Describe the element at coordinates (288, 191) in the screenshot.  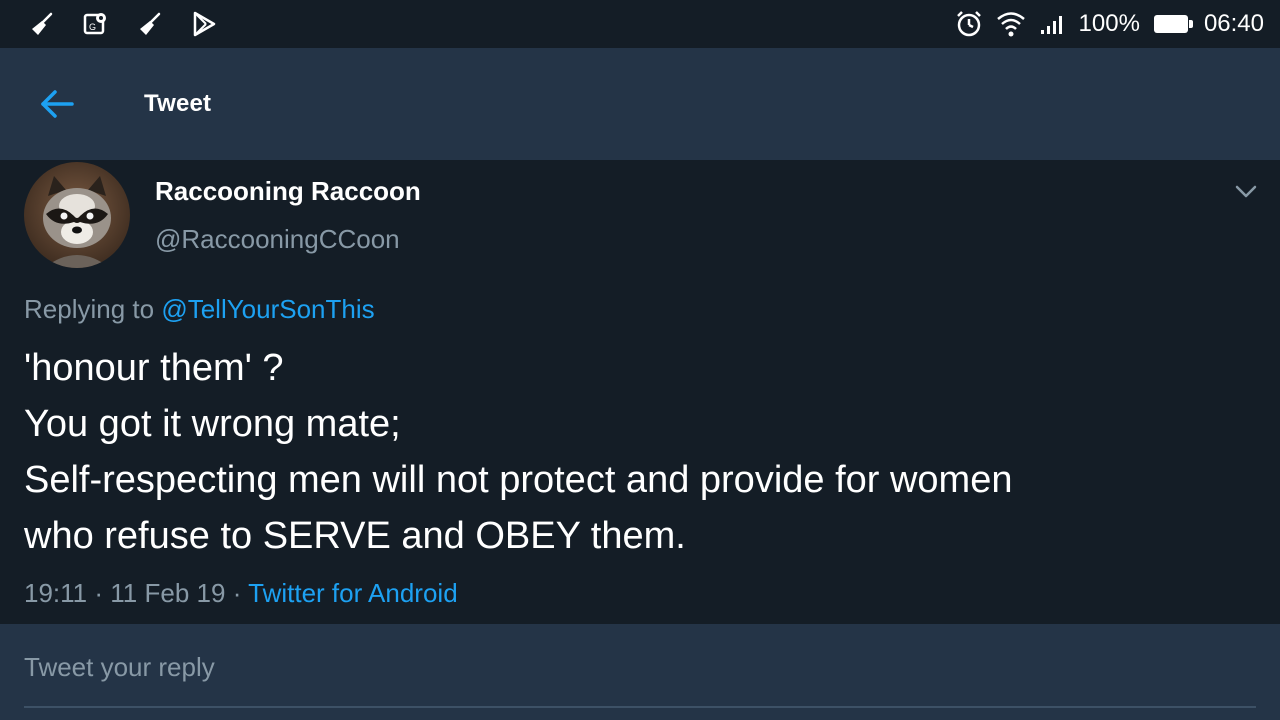
I see `author-name: Raccooning Raccoon` at that location.